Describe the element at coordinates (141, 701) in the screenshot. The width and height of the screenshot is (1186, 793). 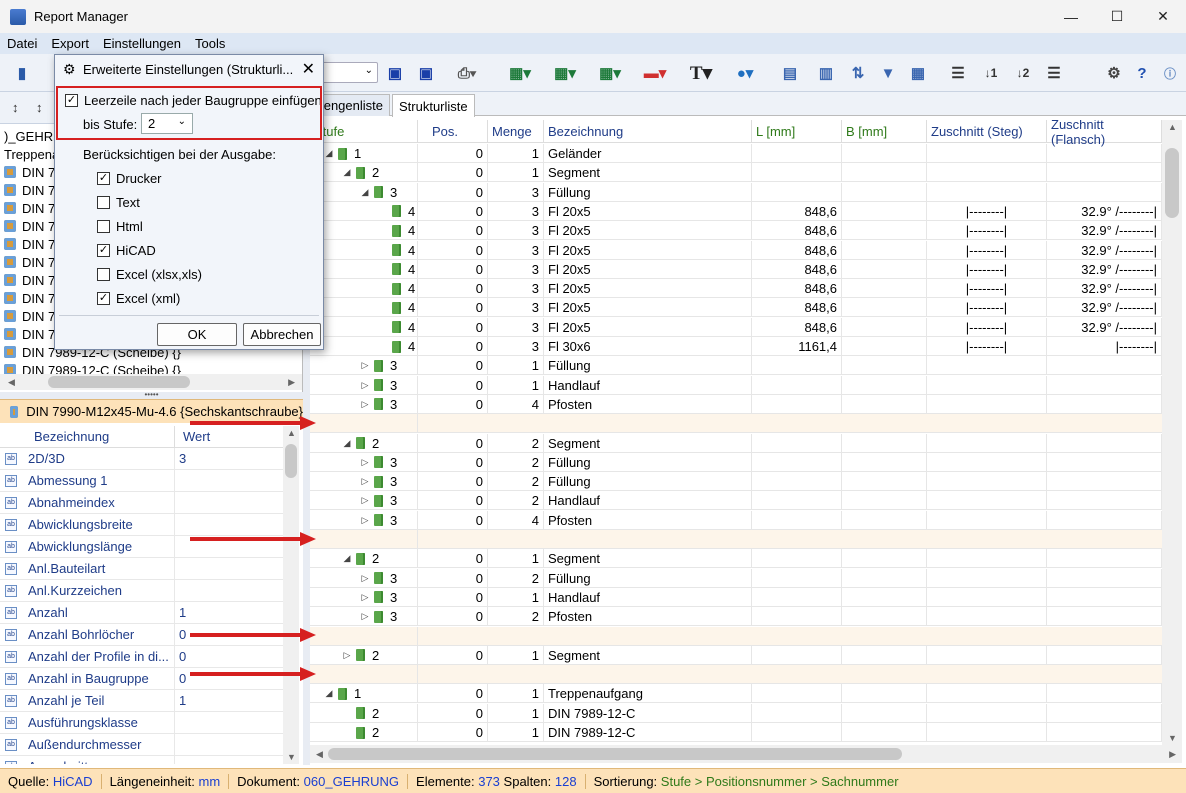
I see `property-row: ab Anzahl je Teil 1` at that location.